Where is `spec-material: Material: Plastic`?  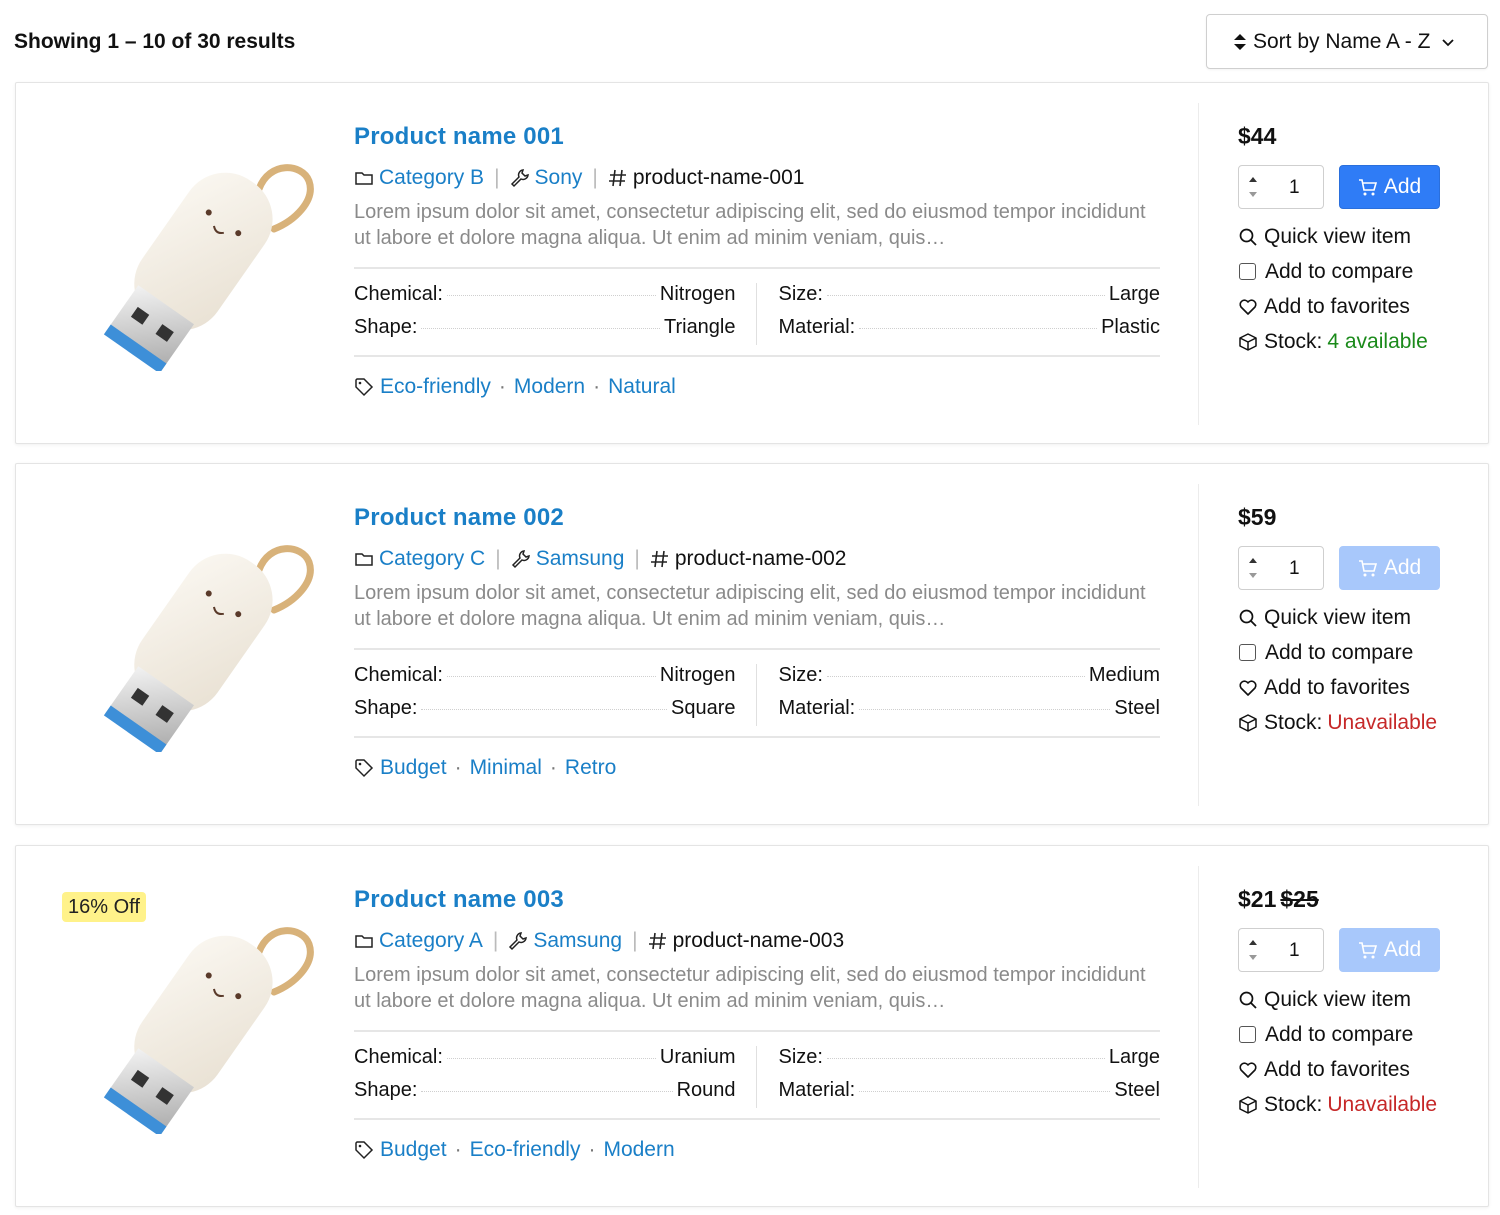 spec-material: Material: Plastic is located at coordinates (970, 332).